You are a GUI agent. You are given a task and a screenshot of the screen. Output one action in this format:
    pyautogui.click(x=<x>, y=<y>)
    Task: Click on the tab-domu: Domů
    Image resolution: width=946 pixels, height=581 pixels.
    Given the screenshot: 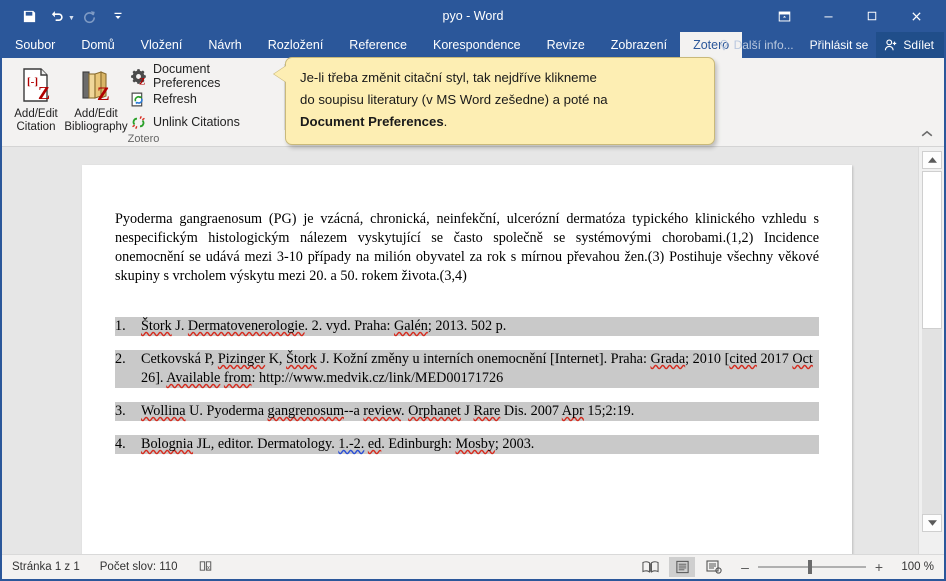 What is the action you would take?
    pyautogui.click(x=97, y=45)
    